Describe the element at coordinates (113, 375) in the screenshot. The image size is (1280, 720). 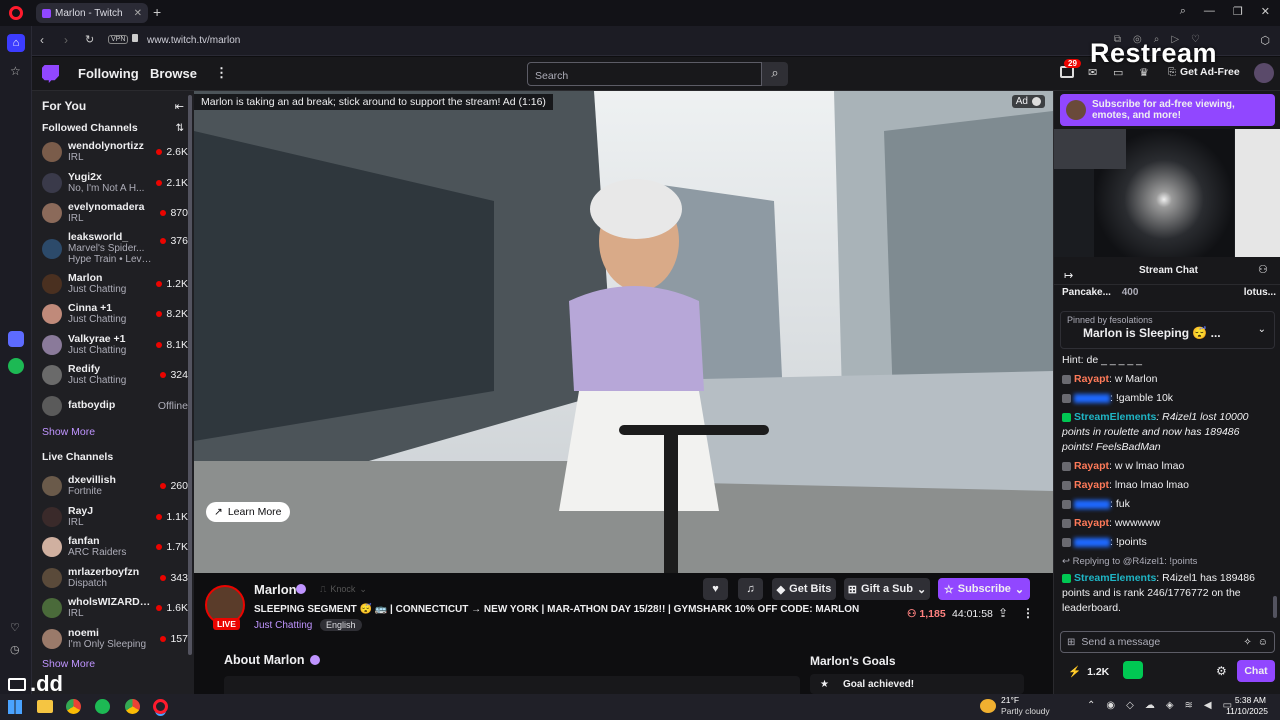
I see `sidebar-channel-followed: Redify Just Chatting 324` at that location.